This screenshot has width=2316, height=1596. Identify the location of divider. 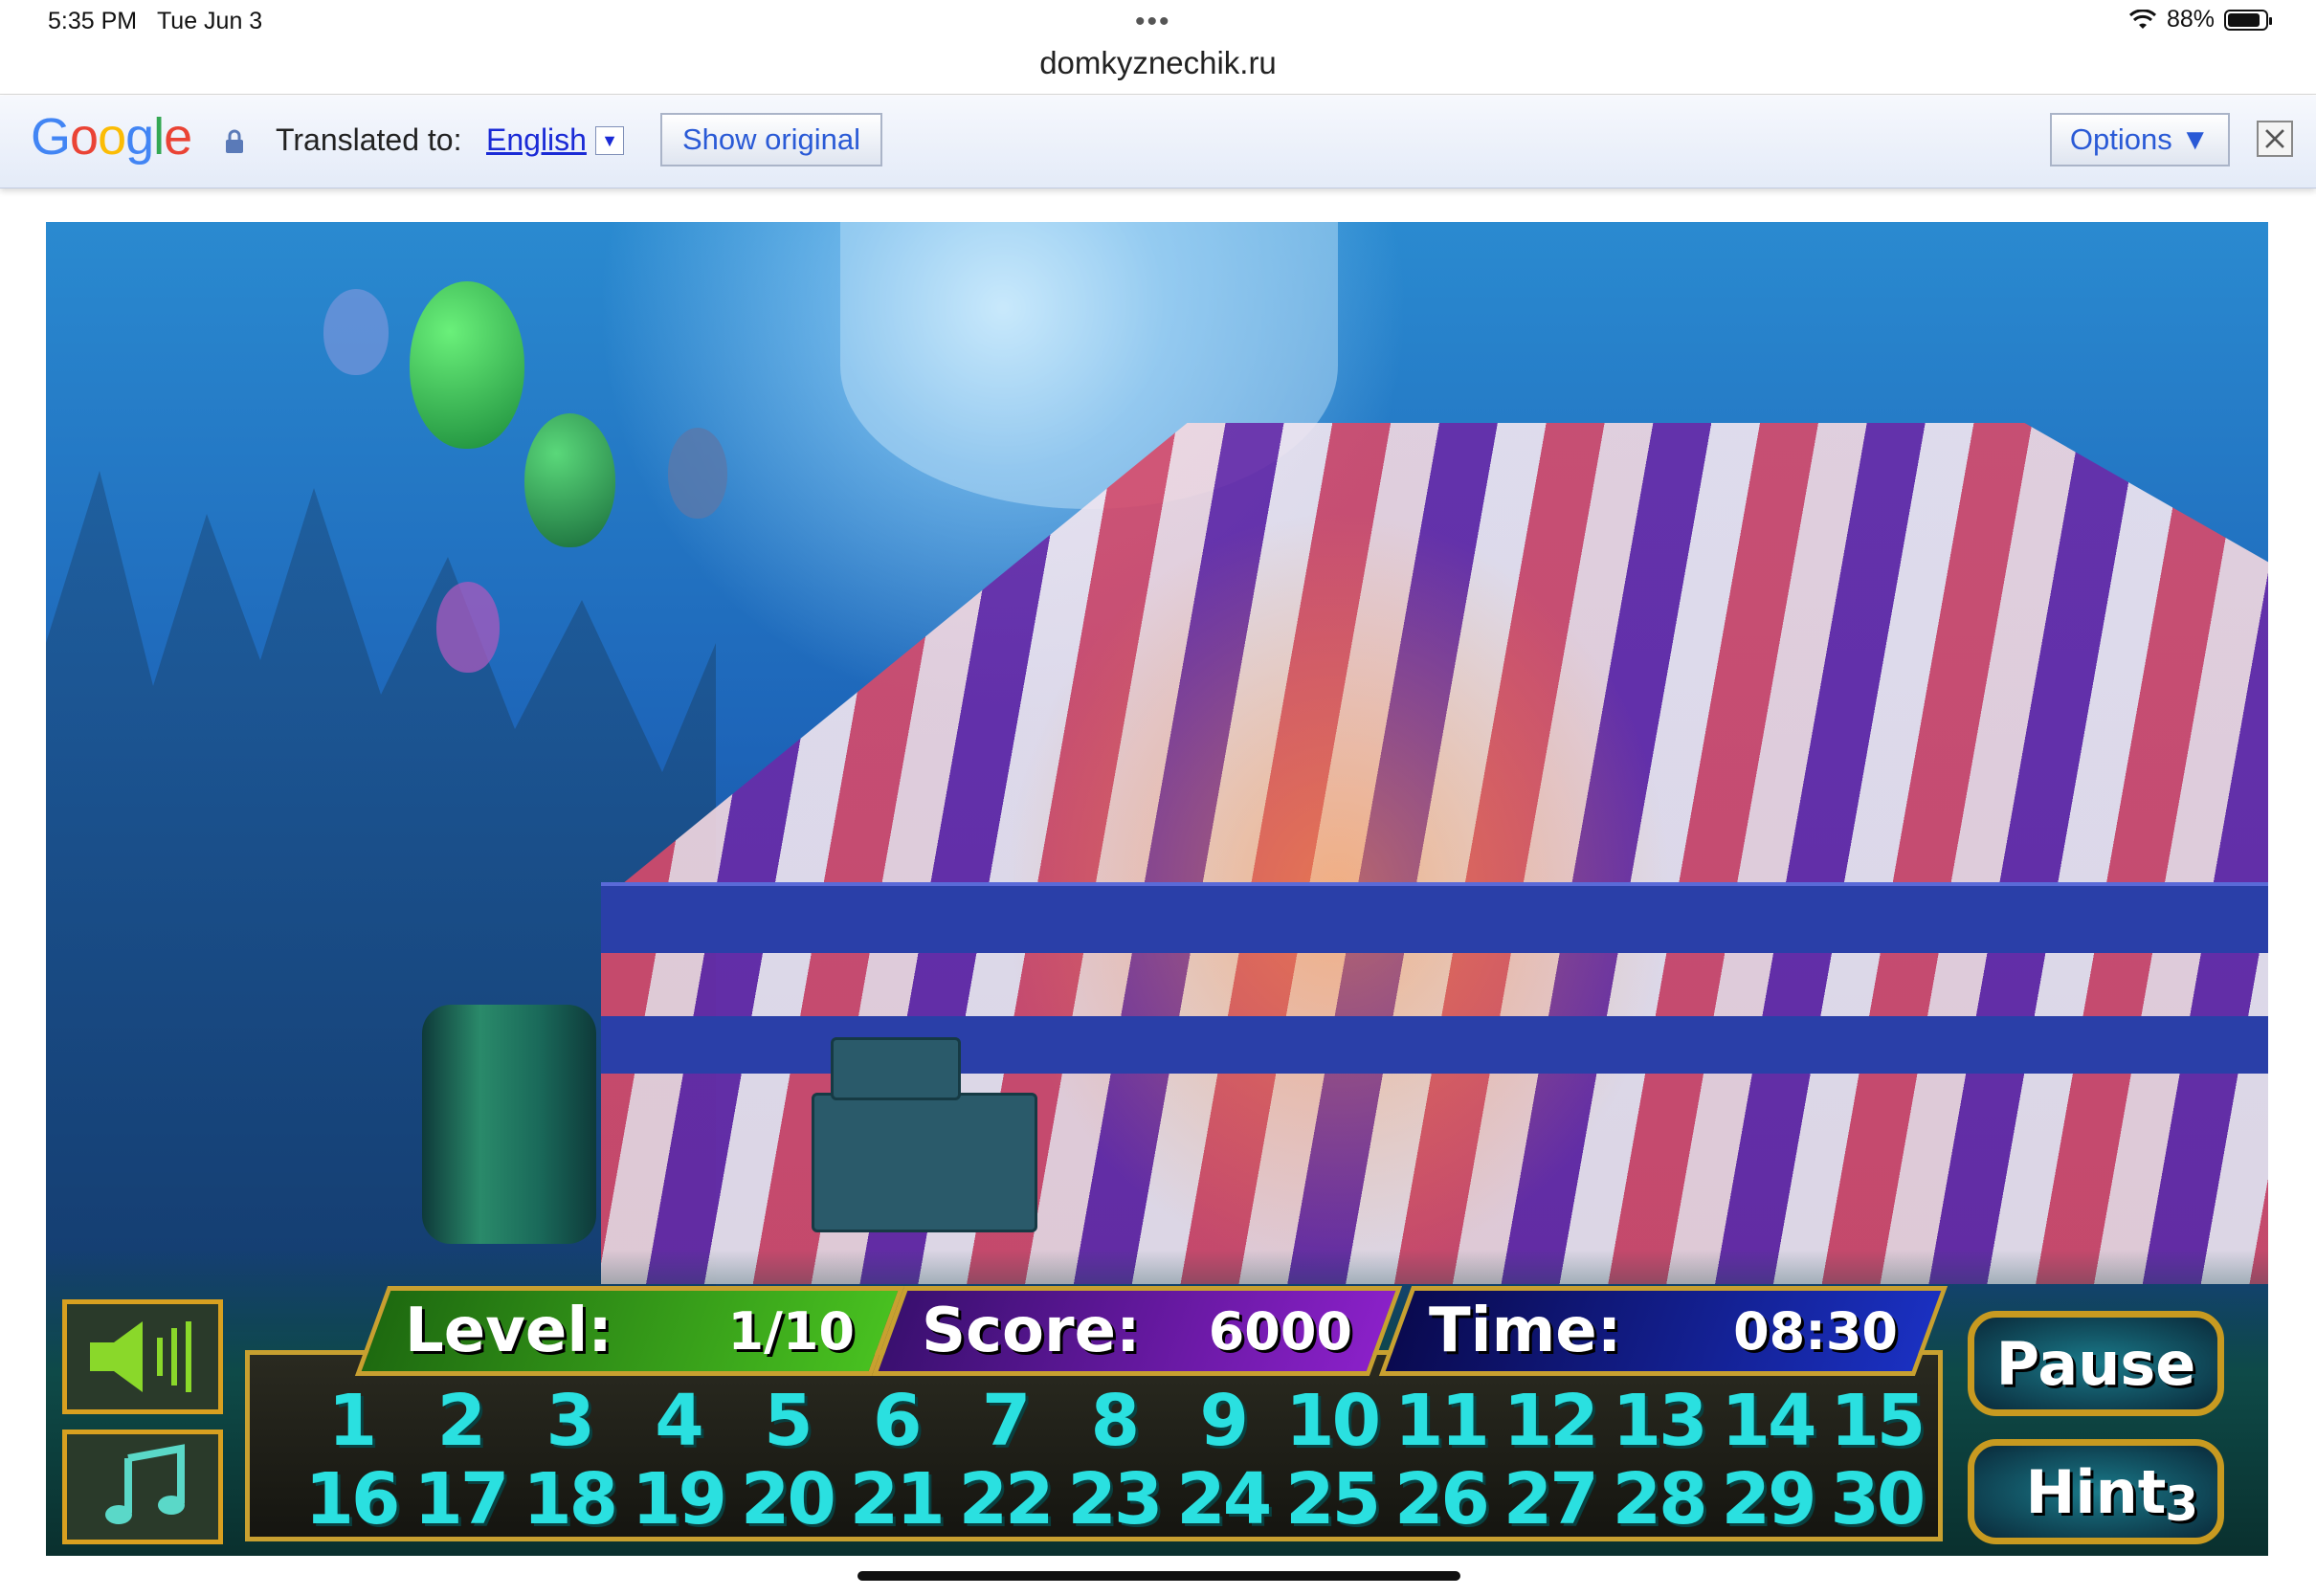
(1158, 95).